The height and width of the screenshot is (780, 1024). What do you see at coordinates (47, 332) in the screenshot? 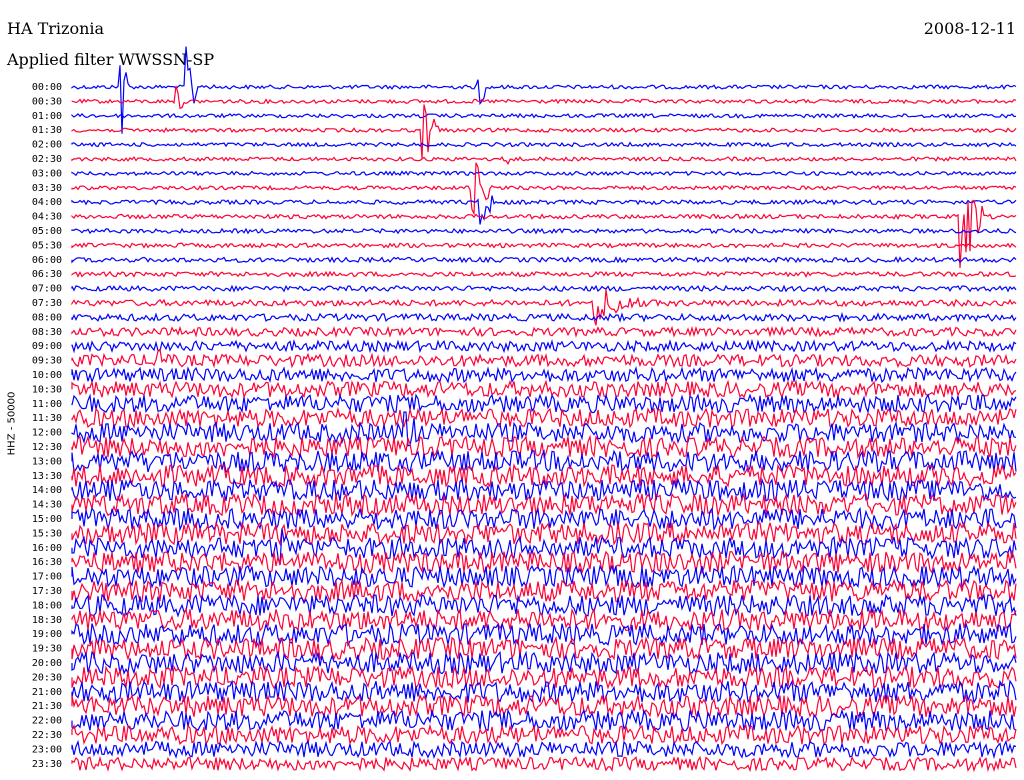
I see `row-label: 08:30` at bounding box center [47, 332].